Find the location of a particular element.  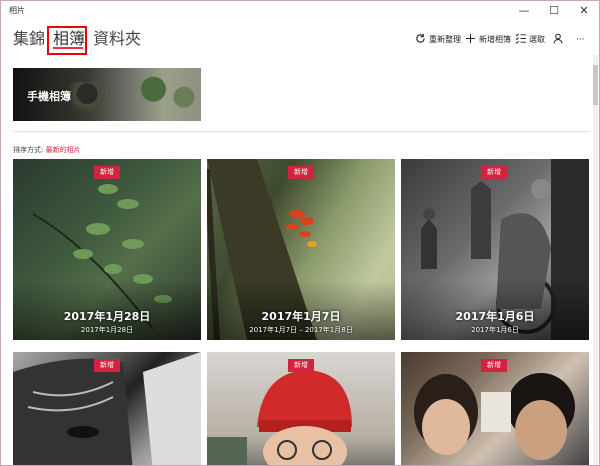

album-title: 2017年1月28日 is located at coordinates (107, 316).